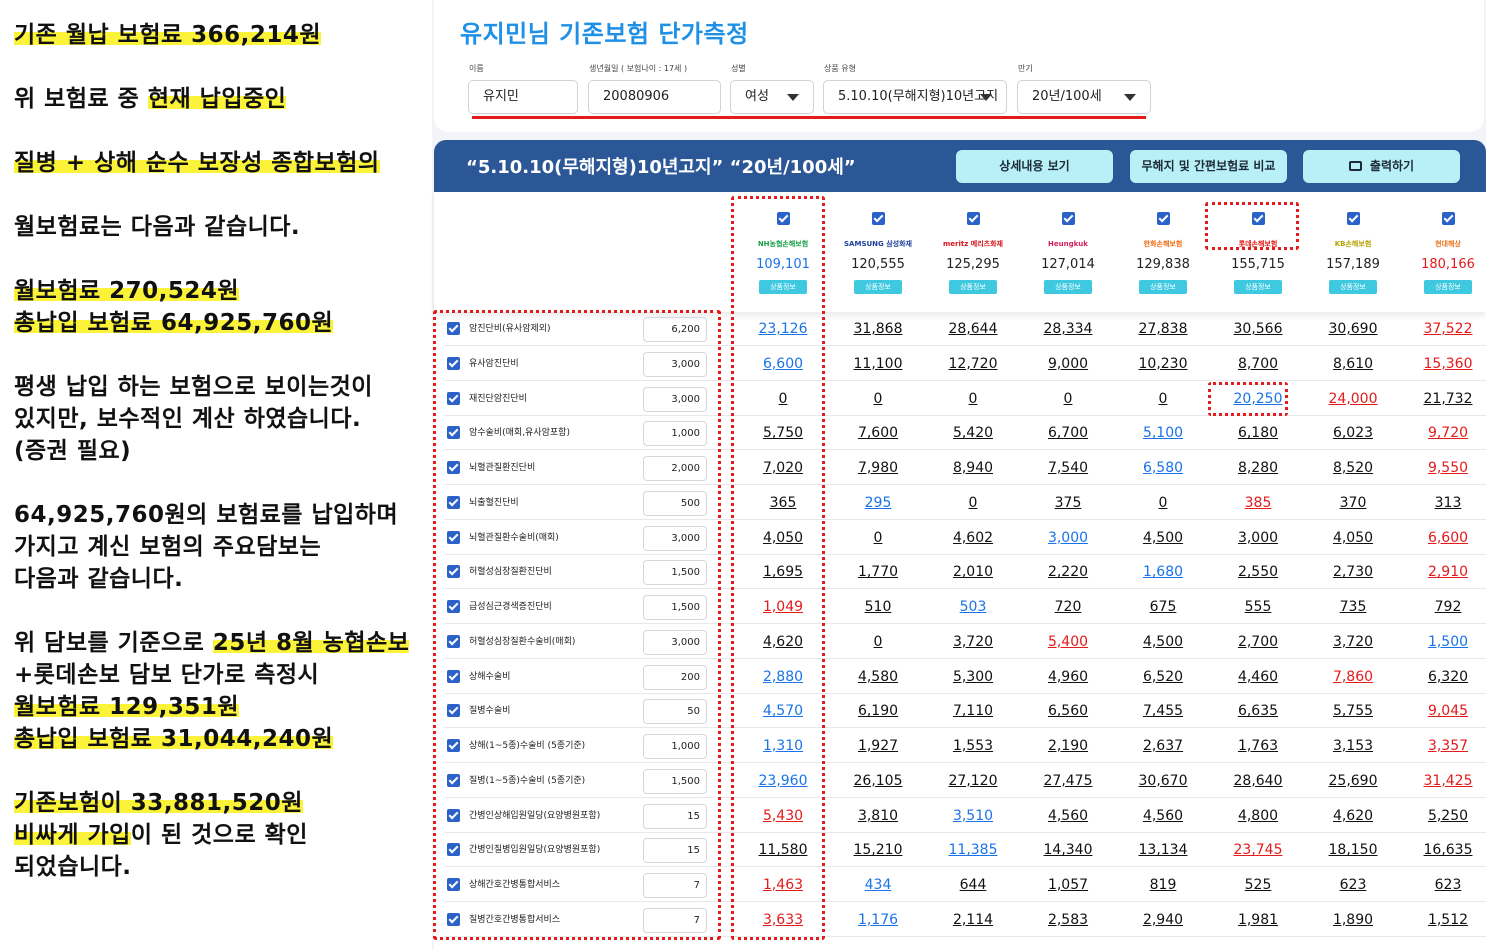 This screenshot has width=1486, height=950. Describe the element at coordinates (1068, 781) in the screenshot. I see `premium-cell: 27,475` at that location.